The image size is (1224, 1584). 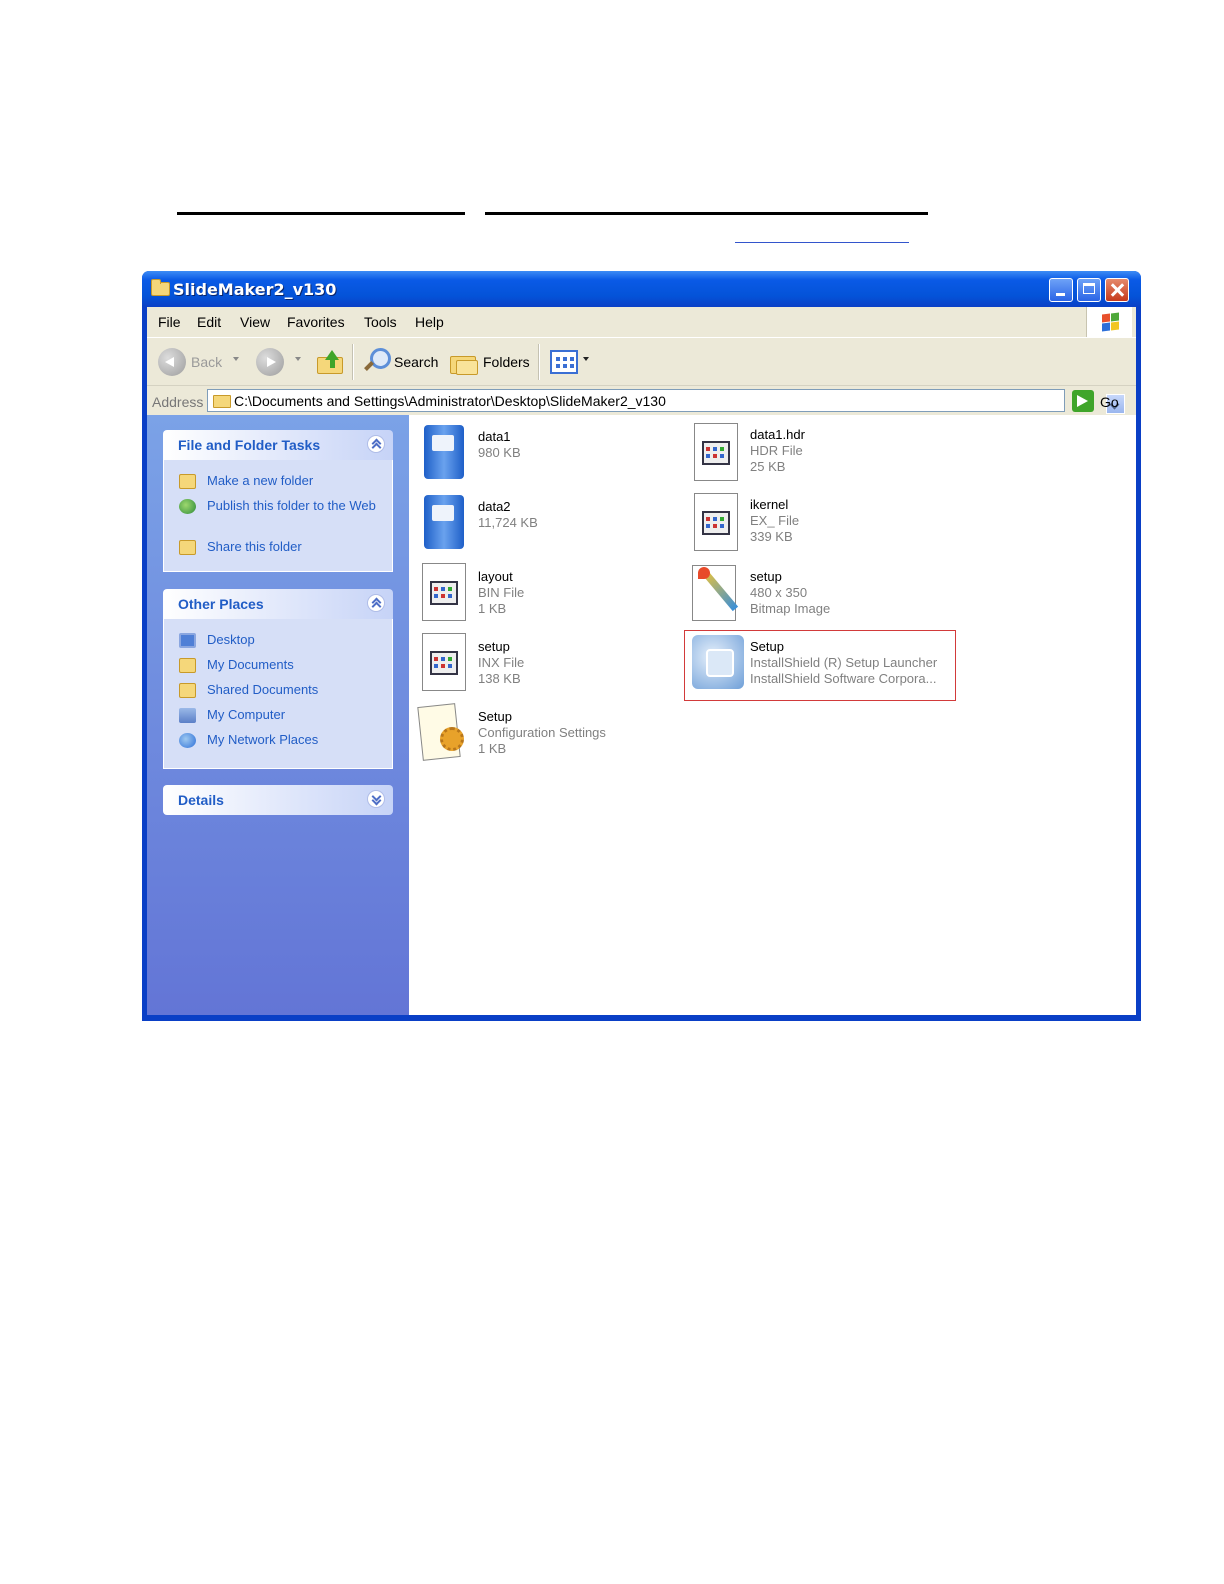 I want to click on back-dropdown-icon, so click(x=236, y=359).